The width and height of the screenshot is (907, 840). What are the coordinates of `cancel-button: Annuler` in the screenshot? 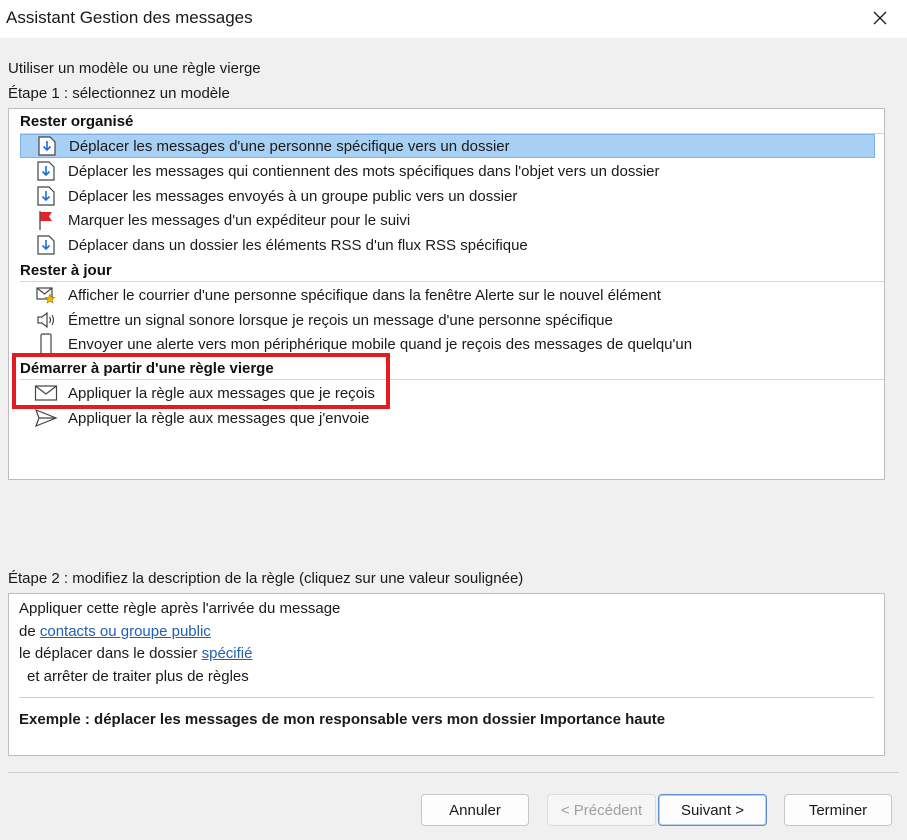 It's located at (475, 810).